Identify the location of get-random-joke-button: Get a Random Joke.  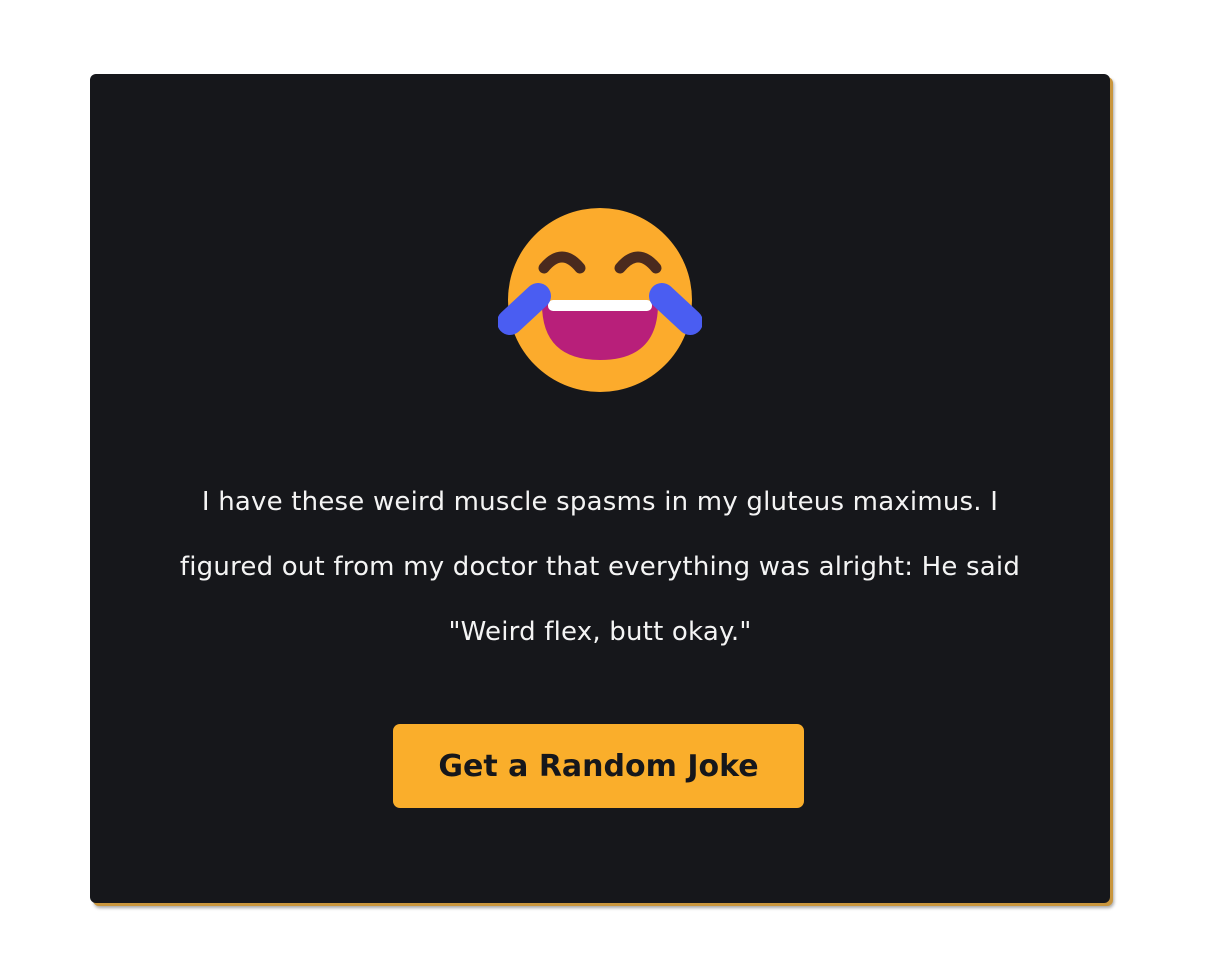
(598, 766).